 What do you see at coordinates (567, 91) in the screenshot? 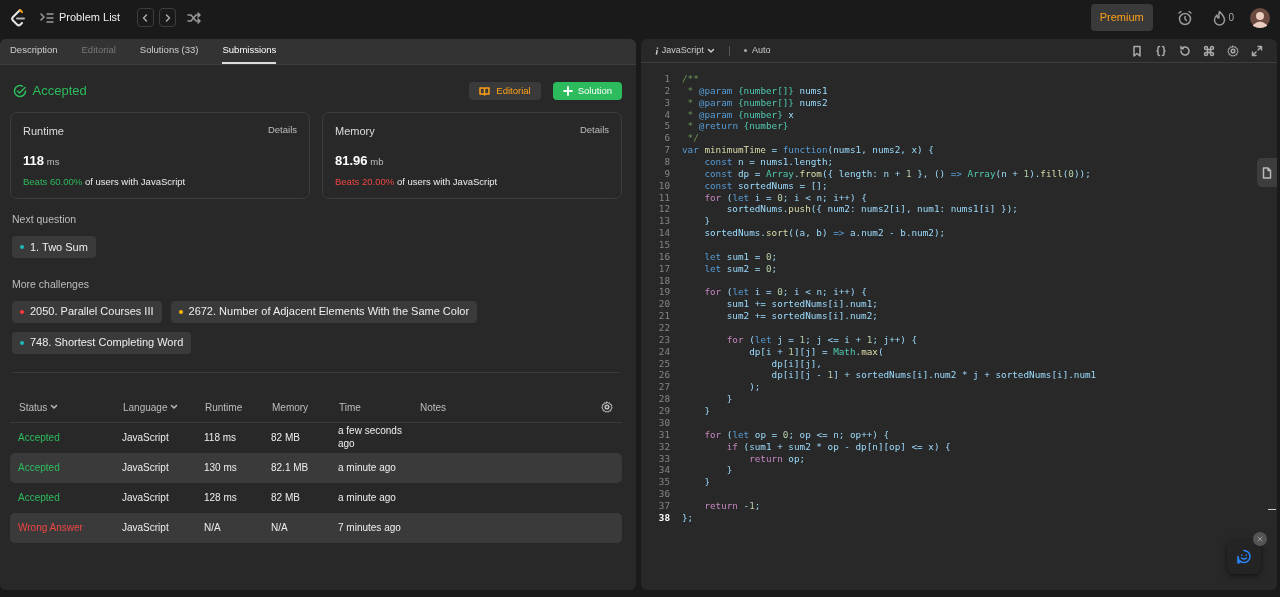
I see `plus-icon` at bounding box center [567, 91].